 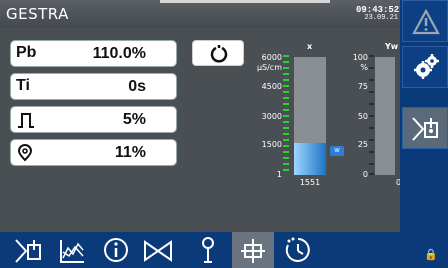 I want to click on gauge-x-bar, so click(x=310, y=159).